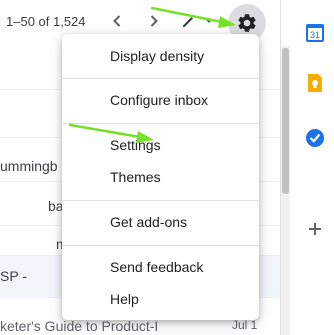  Describe the element at coordinates (29, 166) in the screenshot. I see `email-sender: ummingb` at that location.